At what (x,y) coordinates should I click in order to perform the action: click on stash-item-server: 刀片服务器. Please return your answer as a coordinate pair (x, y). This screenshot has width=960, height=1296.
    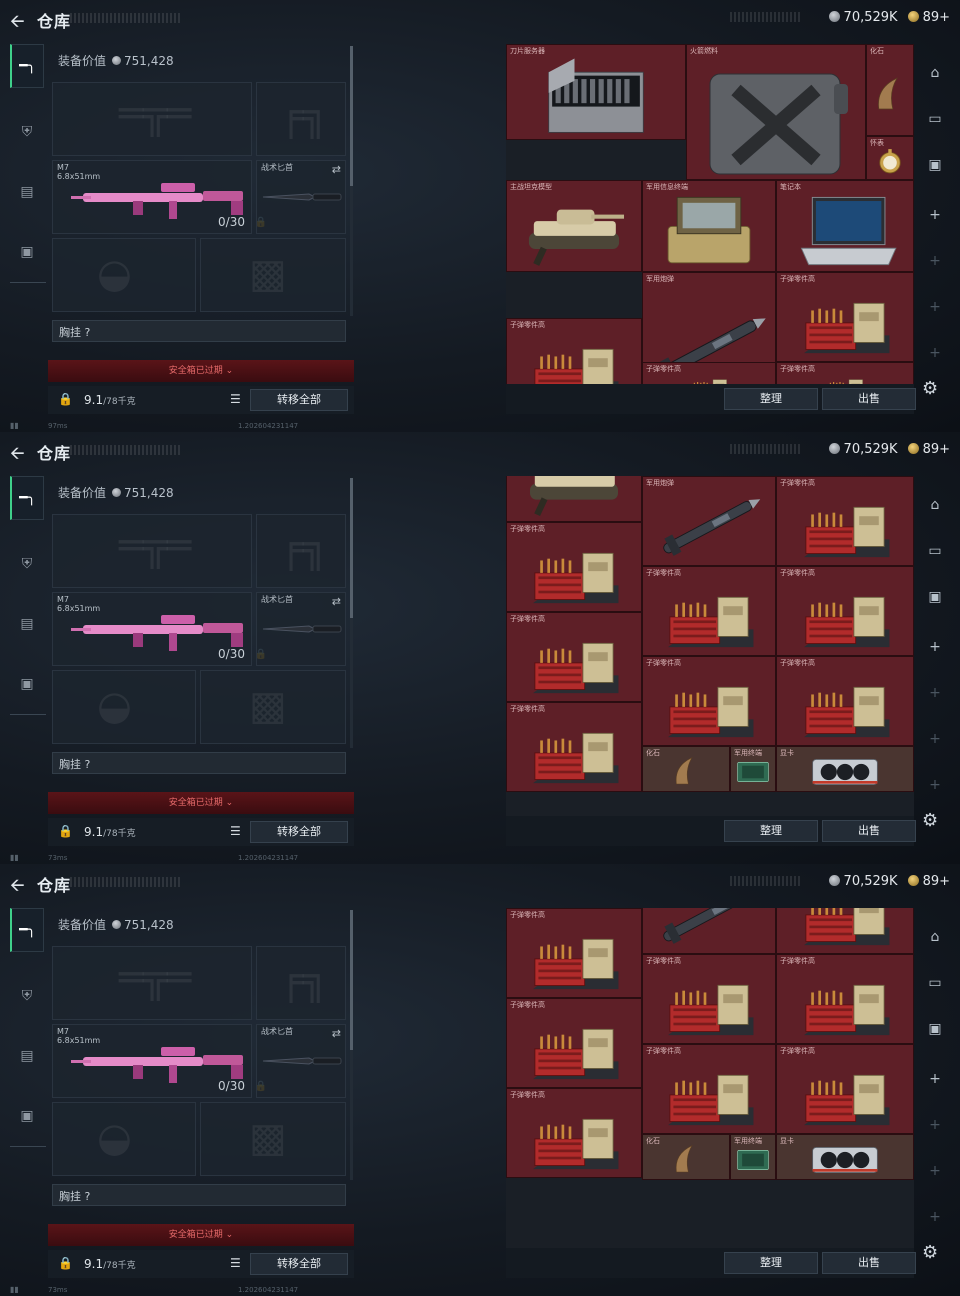
    Looking at the image, I should click on (596, 92).